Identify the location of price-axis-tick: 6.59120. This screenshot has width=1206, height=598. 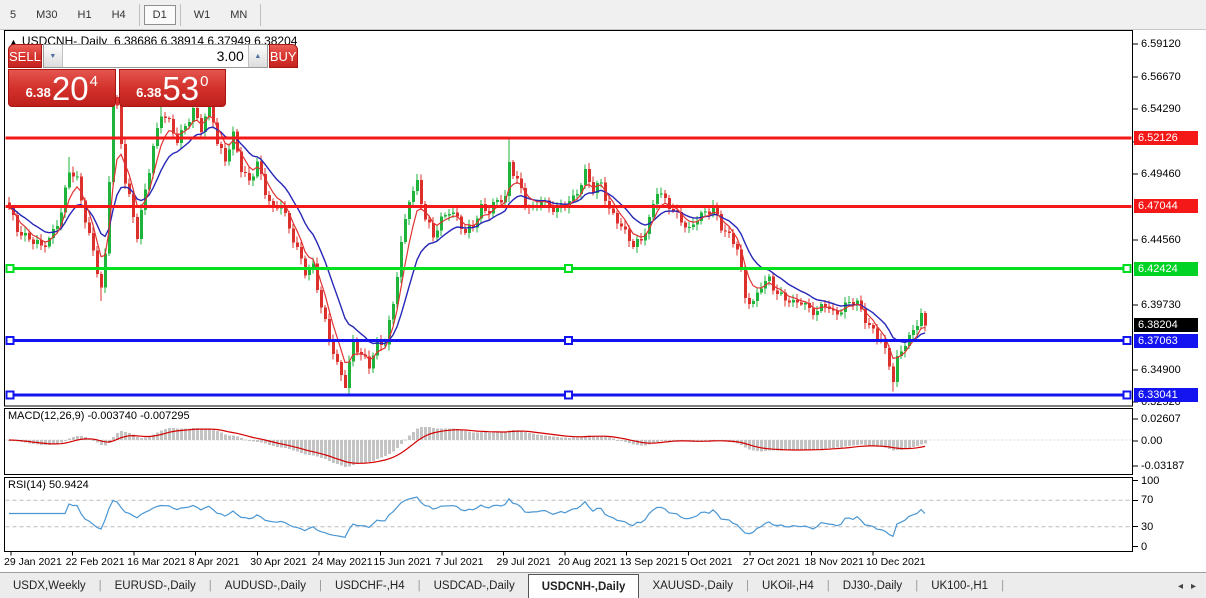
(1161, 44).